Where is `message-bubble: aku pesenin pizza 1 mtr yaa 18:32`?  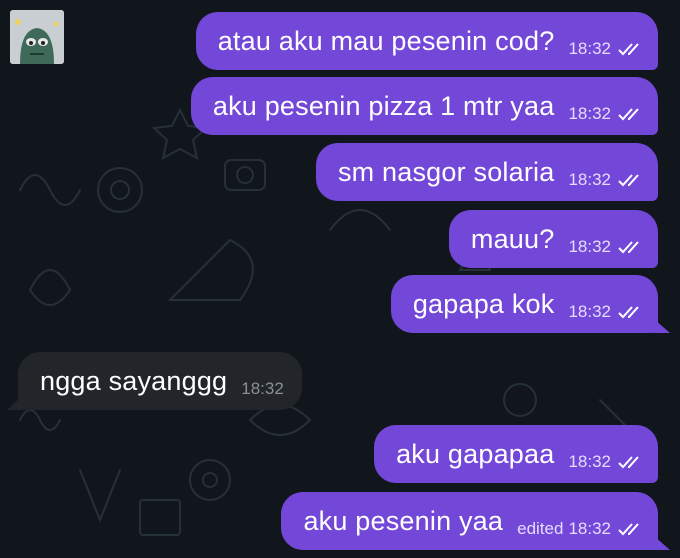 message-bubble: aku pesenin pizza 1 mtr yaa 18:32 is located at coordinates (424, 106).